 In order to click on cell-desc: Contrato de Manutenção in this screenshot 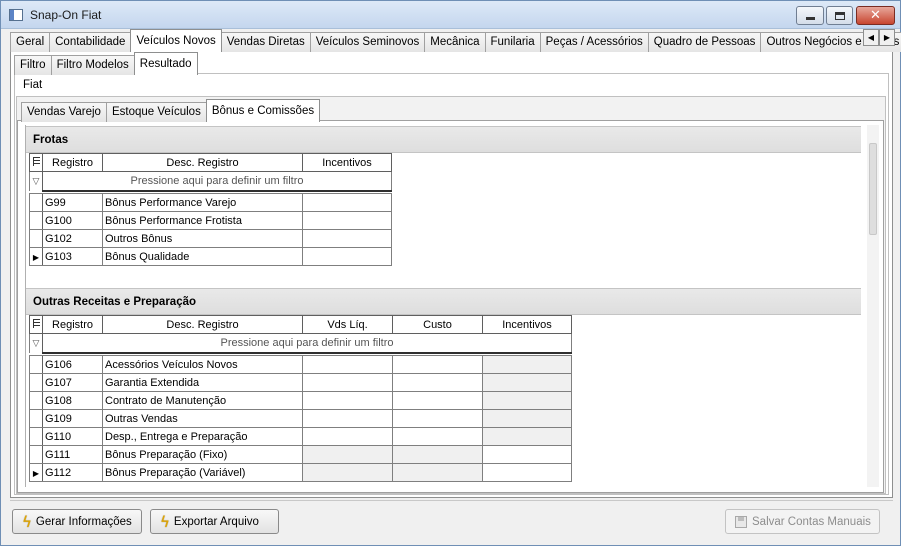, I will do `click(202, 400)`.